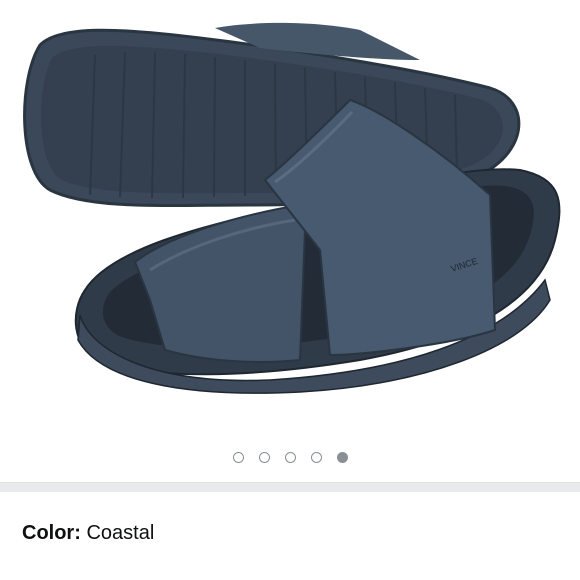 Image resolution: width=580 pixels, height=580 pixels. I want to click on section-divider, so click(290, 487).